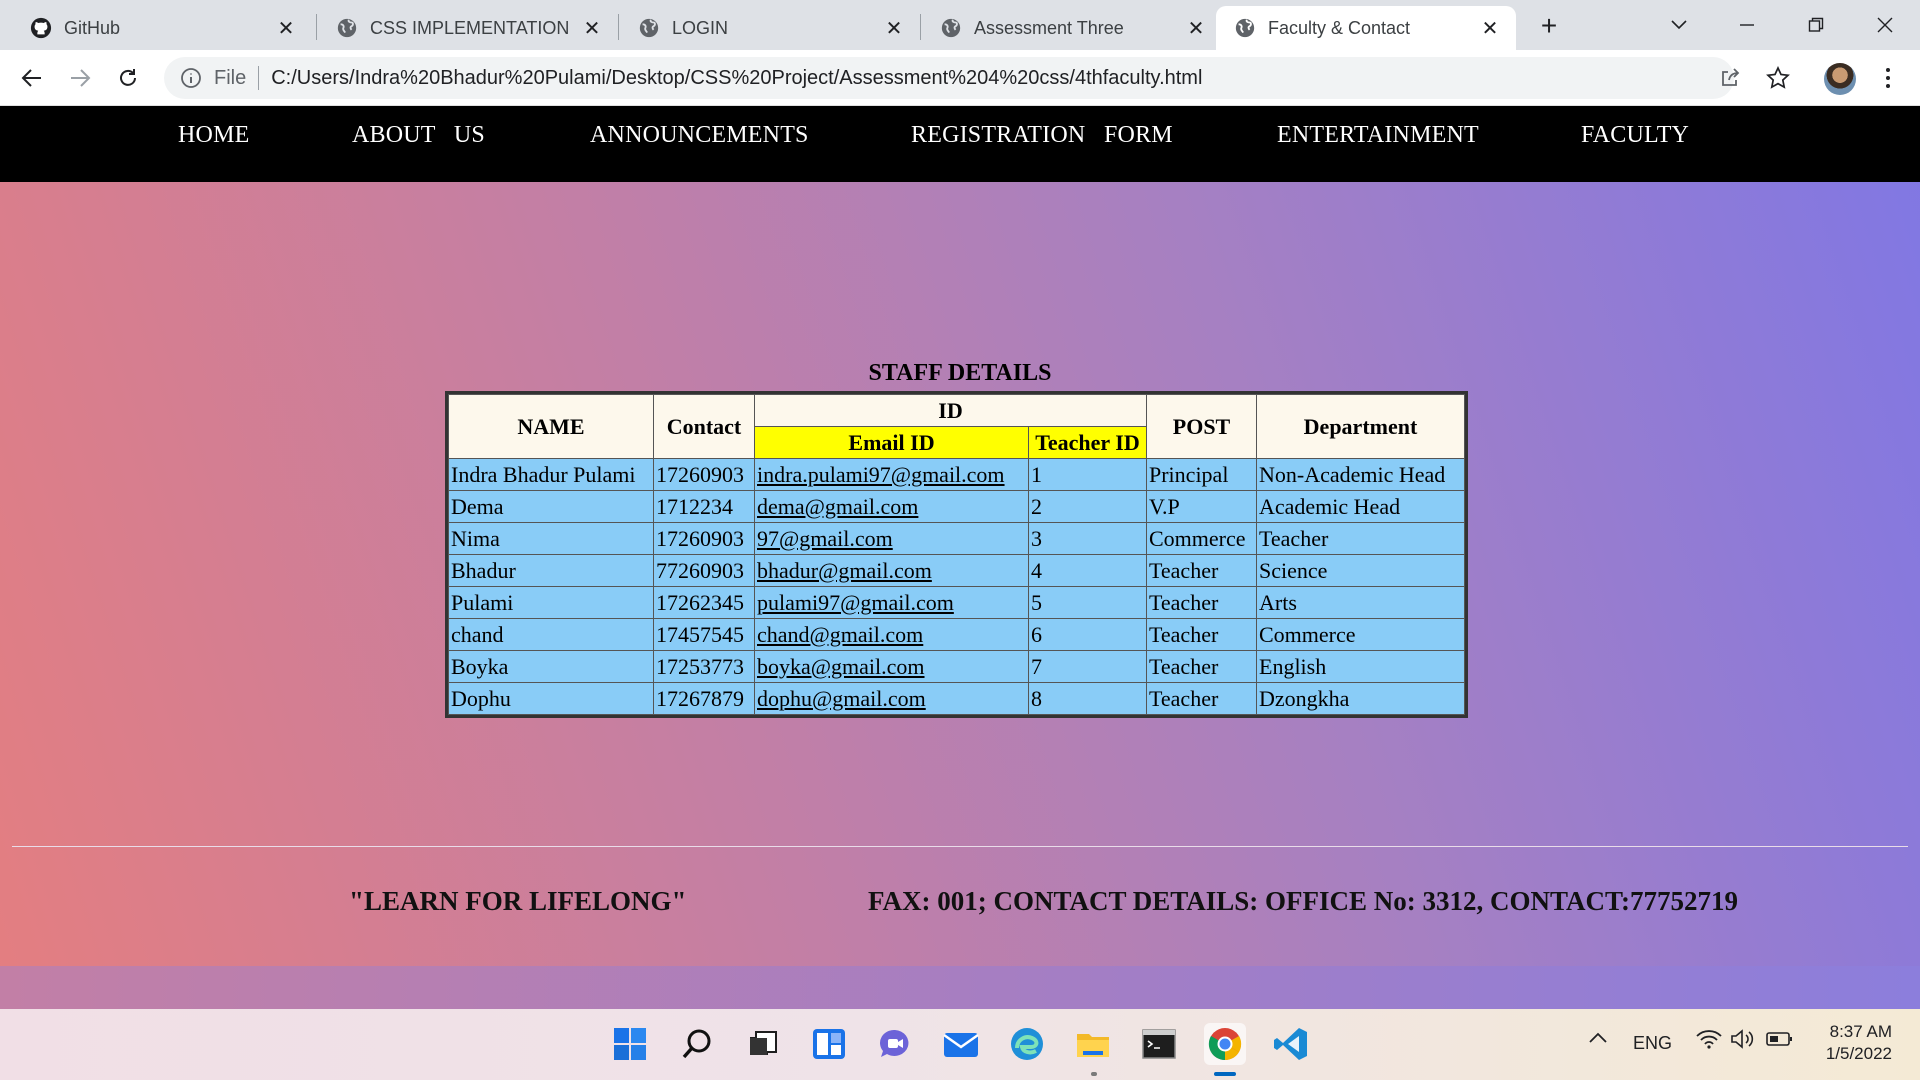  Describe the element at coordinates (1360, 570) in the screenshot. I see `cell-department: Science` at that location.